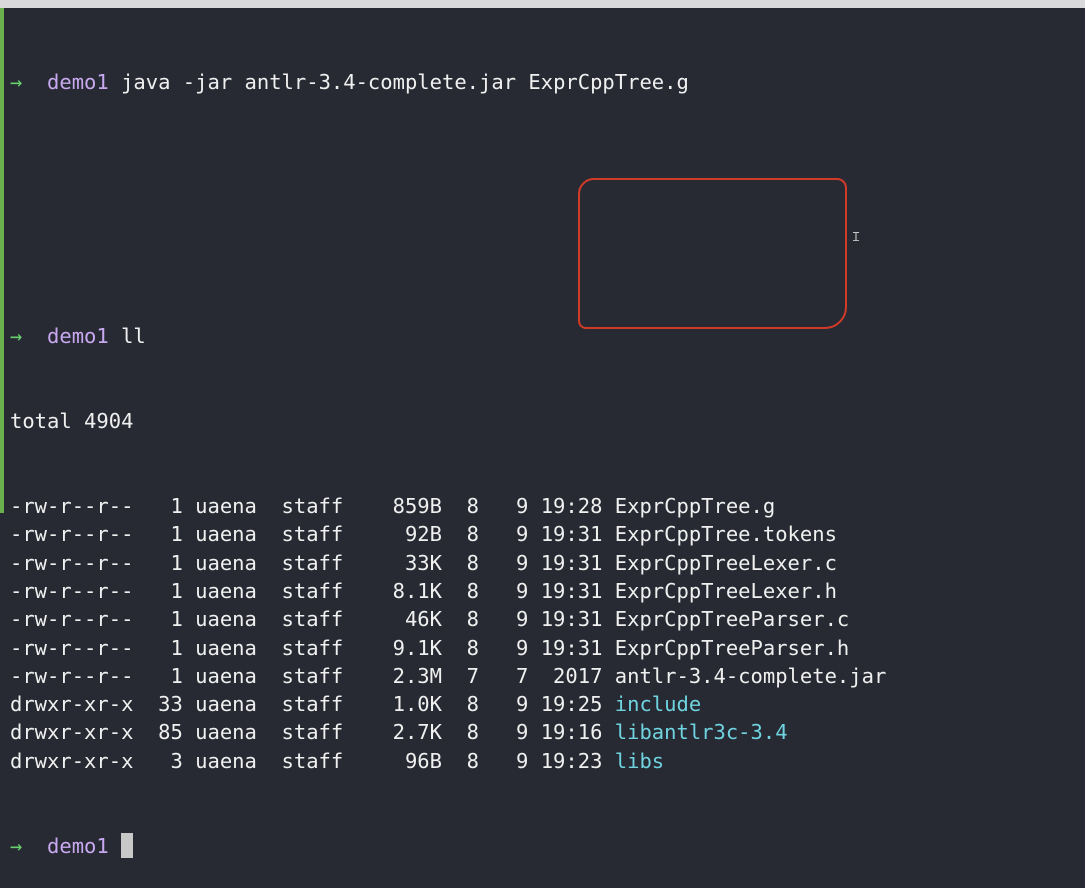  What do you see at coordinates (701, 732) in the screenshot?
I see `file-name: libantlr3c-3.4` at bounding box center [701, 732].